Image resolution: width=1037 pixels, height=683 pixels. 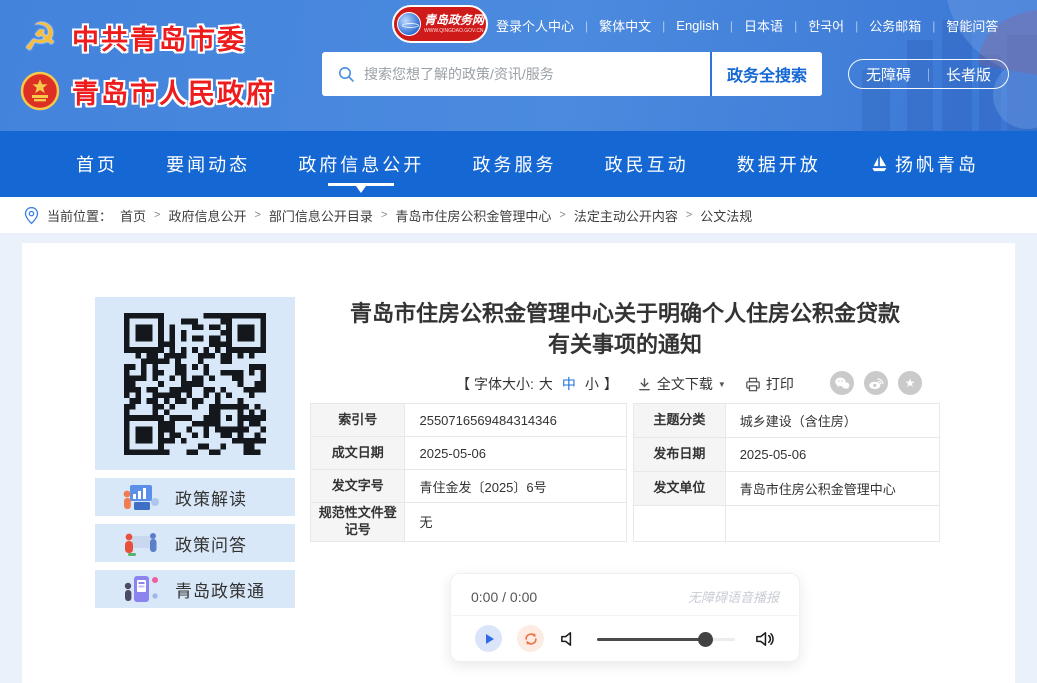 What do you see at coordinates (546, 384) in the screenshot?
I see `fontsize-large-button: 大` at bounding box center [546, 384].